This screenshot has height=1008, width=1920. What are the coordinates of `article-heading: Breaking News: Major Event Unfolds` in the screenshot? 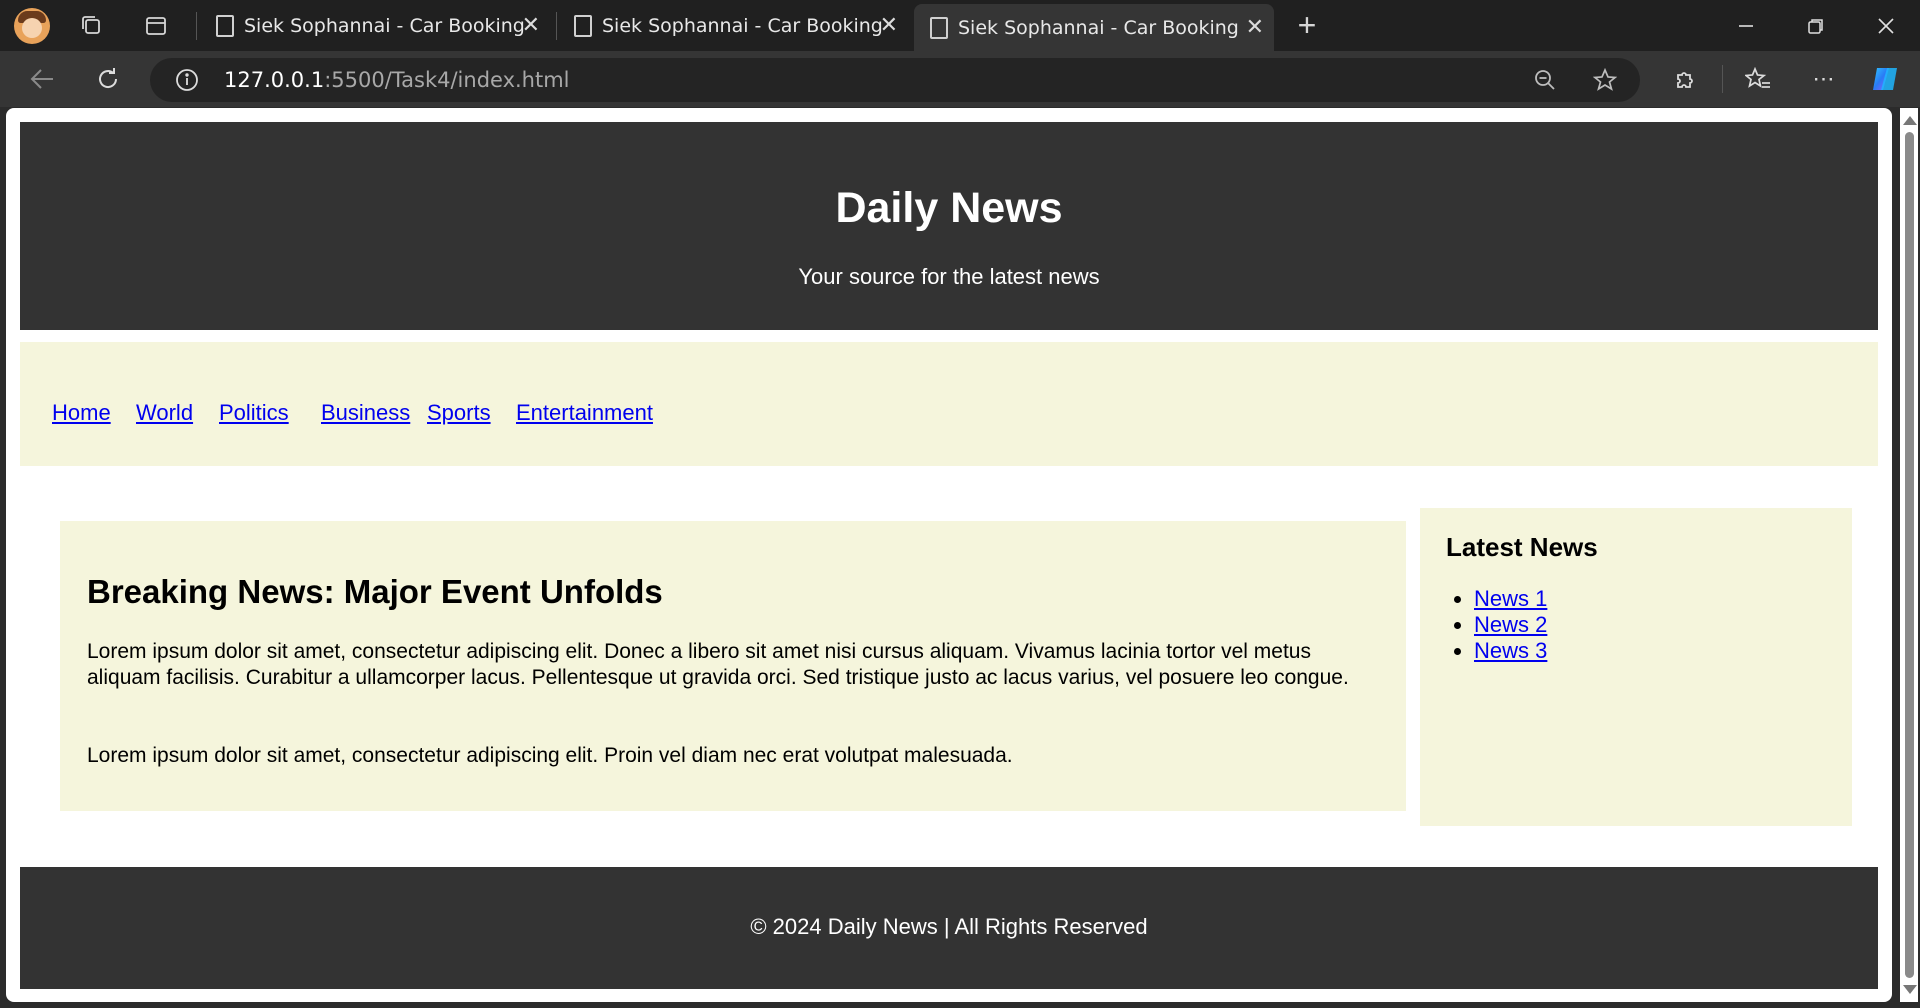 It's located at (375, 591).